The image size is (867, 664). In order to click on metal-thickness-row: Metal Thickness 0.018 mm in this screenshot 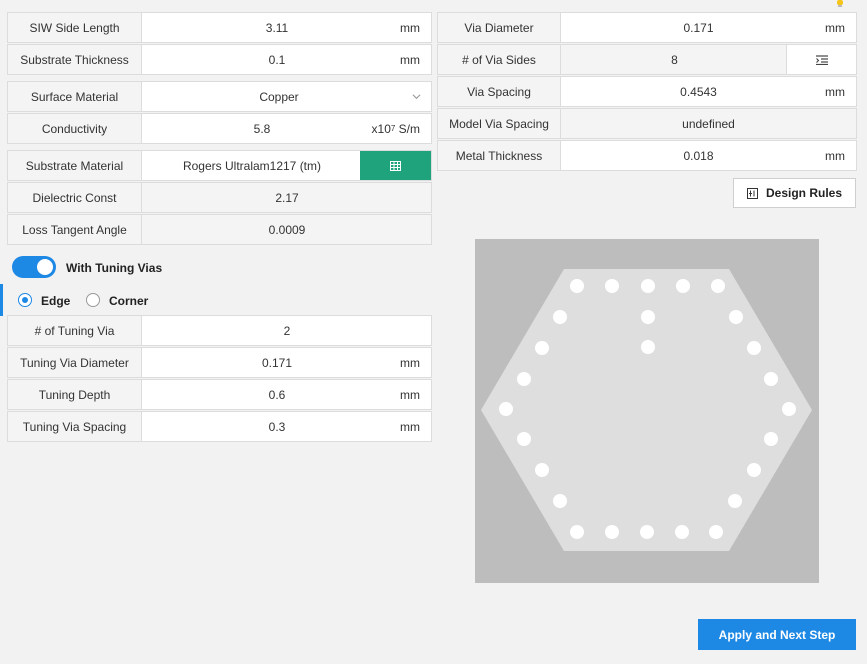, I will do `click(647, 155)`.